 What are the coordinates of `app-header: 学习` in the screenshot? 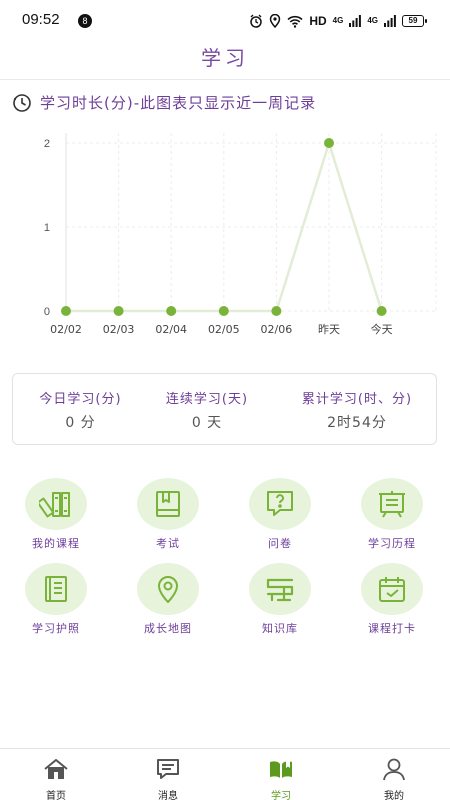 It's located at (225, 60).